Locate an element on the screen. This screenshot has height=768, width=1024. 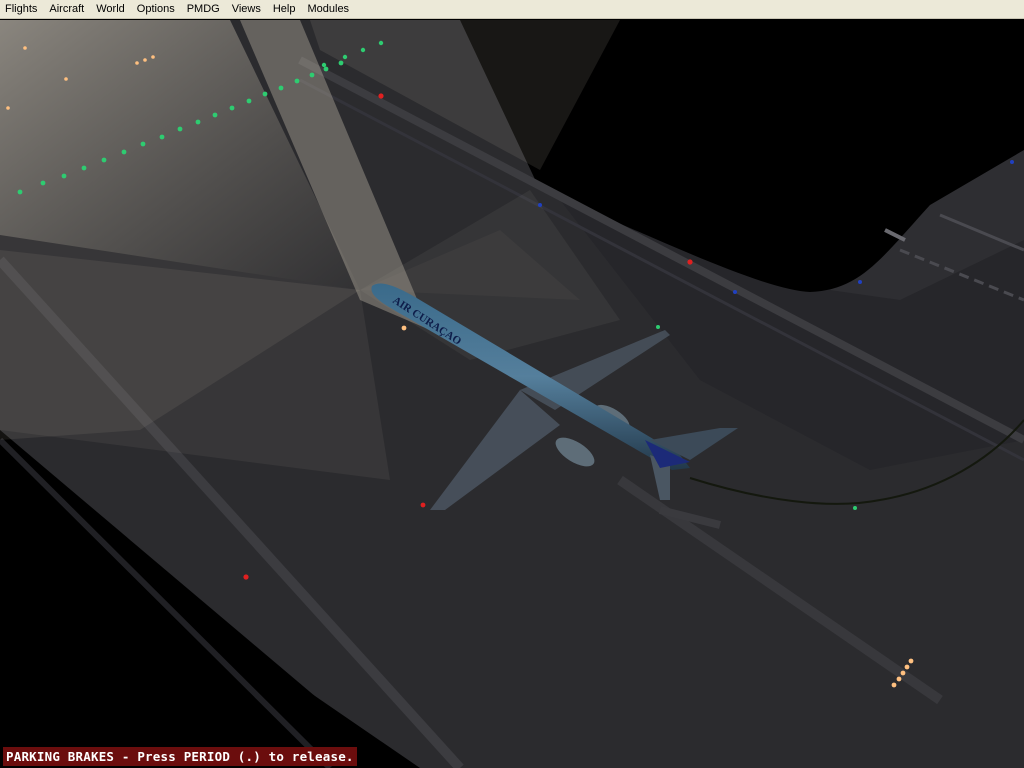
menu-help: Help is located at coordinates (284, 9).